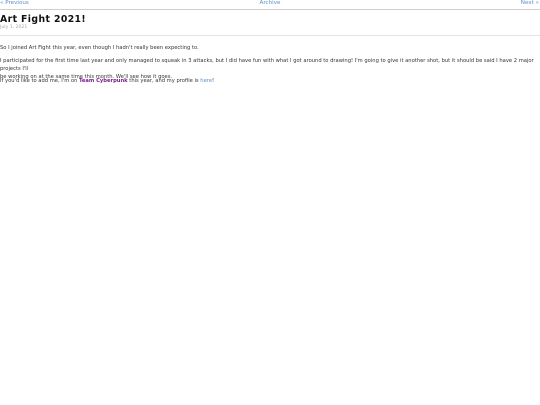 Image resolution: width=540 pixels, height=405 pixels. What do you see at coordinates (14, 3) in the screenshot?
I see `previous-post-link: « Previous` at bounding box center [14, 3].